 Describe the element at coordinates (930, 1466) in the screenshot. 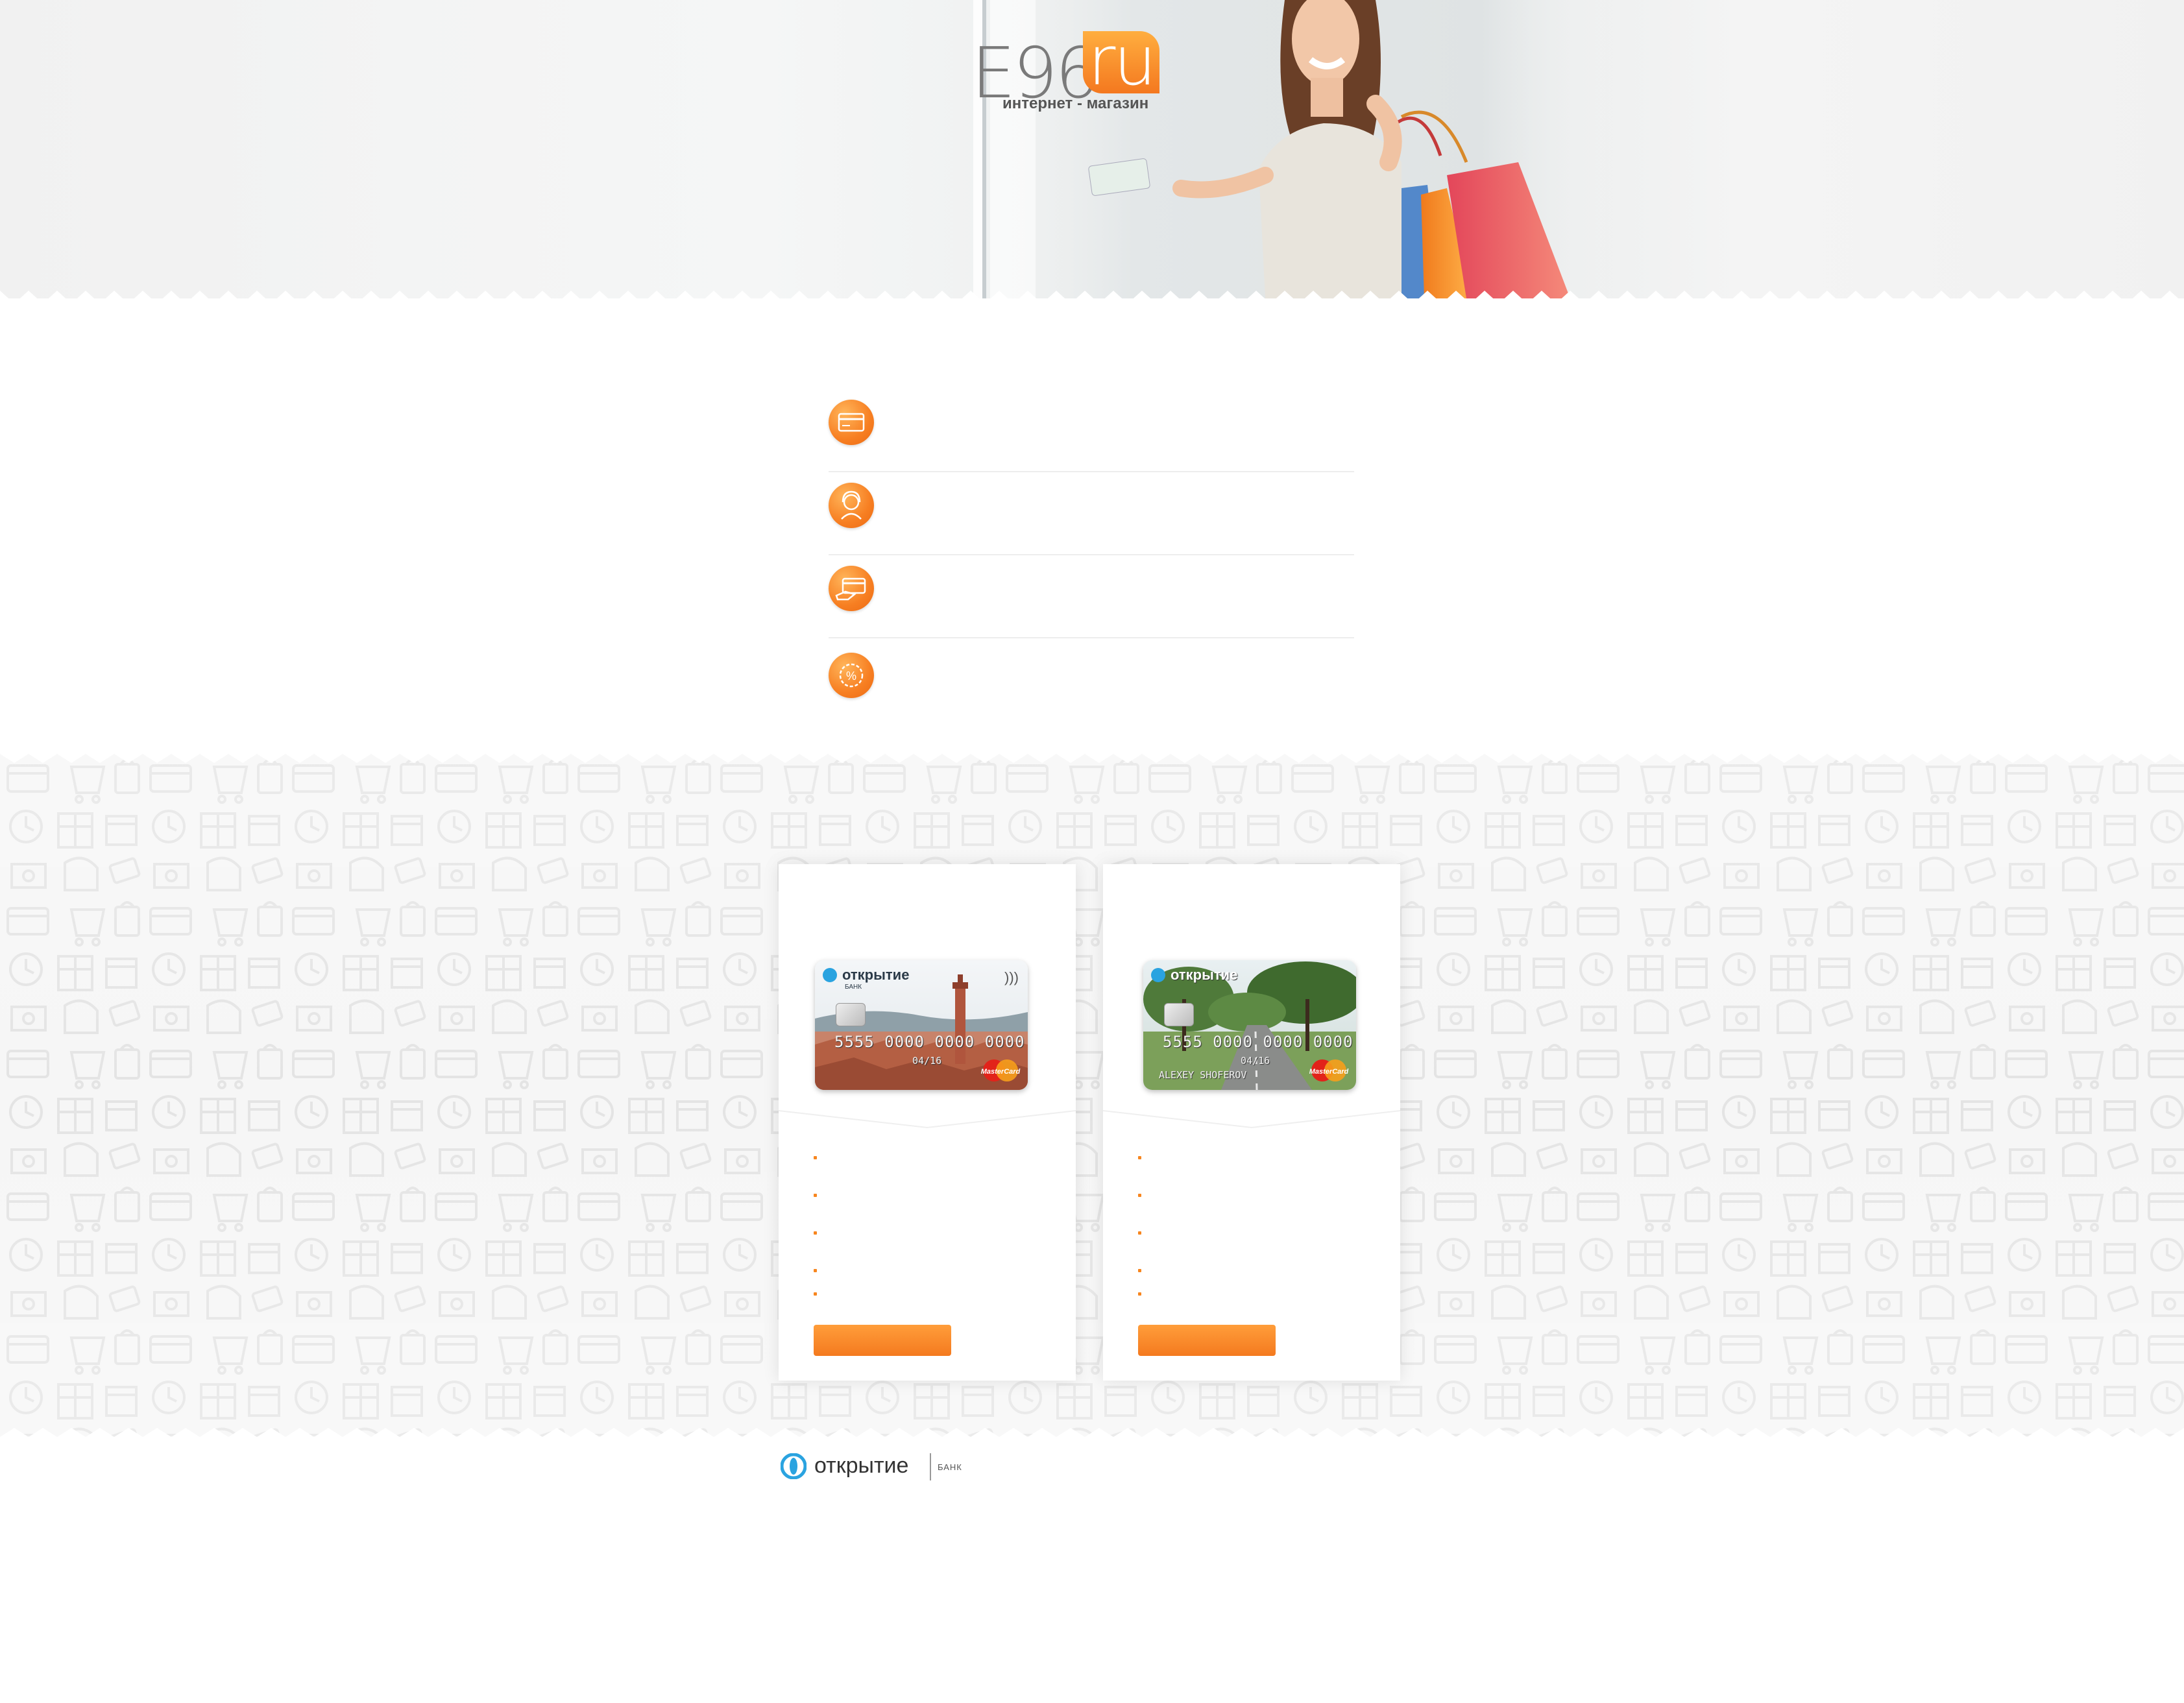

I see `footer-logo-separator` at that location.